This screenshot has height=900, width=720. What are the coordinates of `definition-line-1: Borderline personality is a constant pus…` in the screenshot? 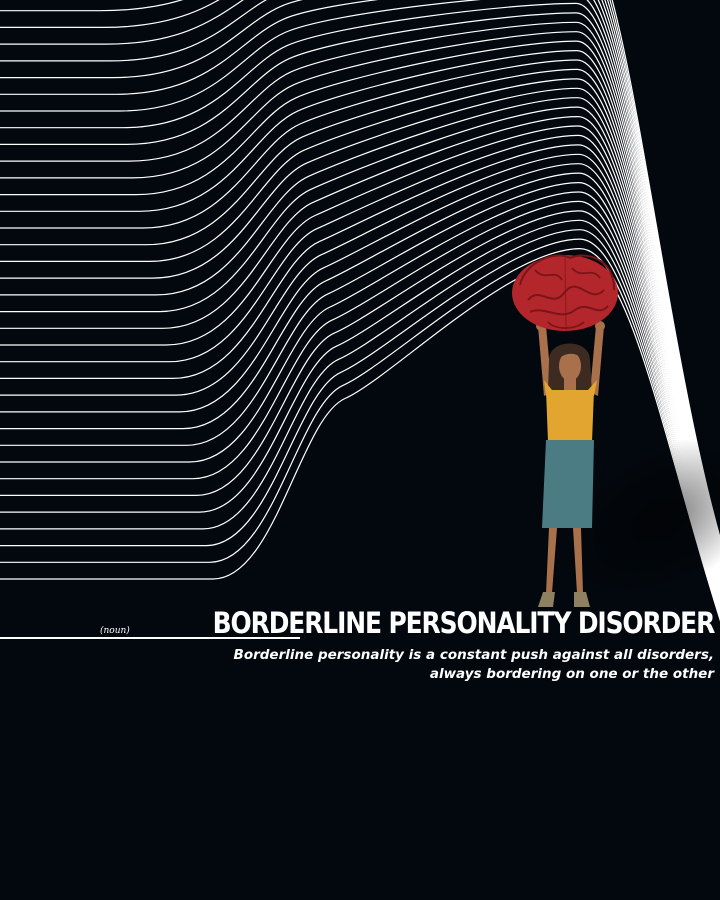 It's located at (473, 655).